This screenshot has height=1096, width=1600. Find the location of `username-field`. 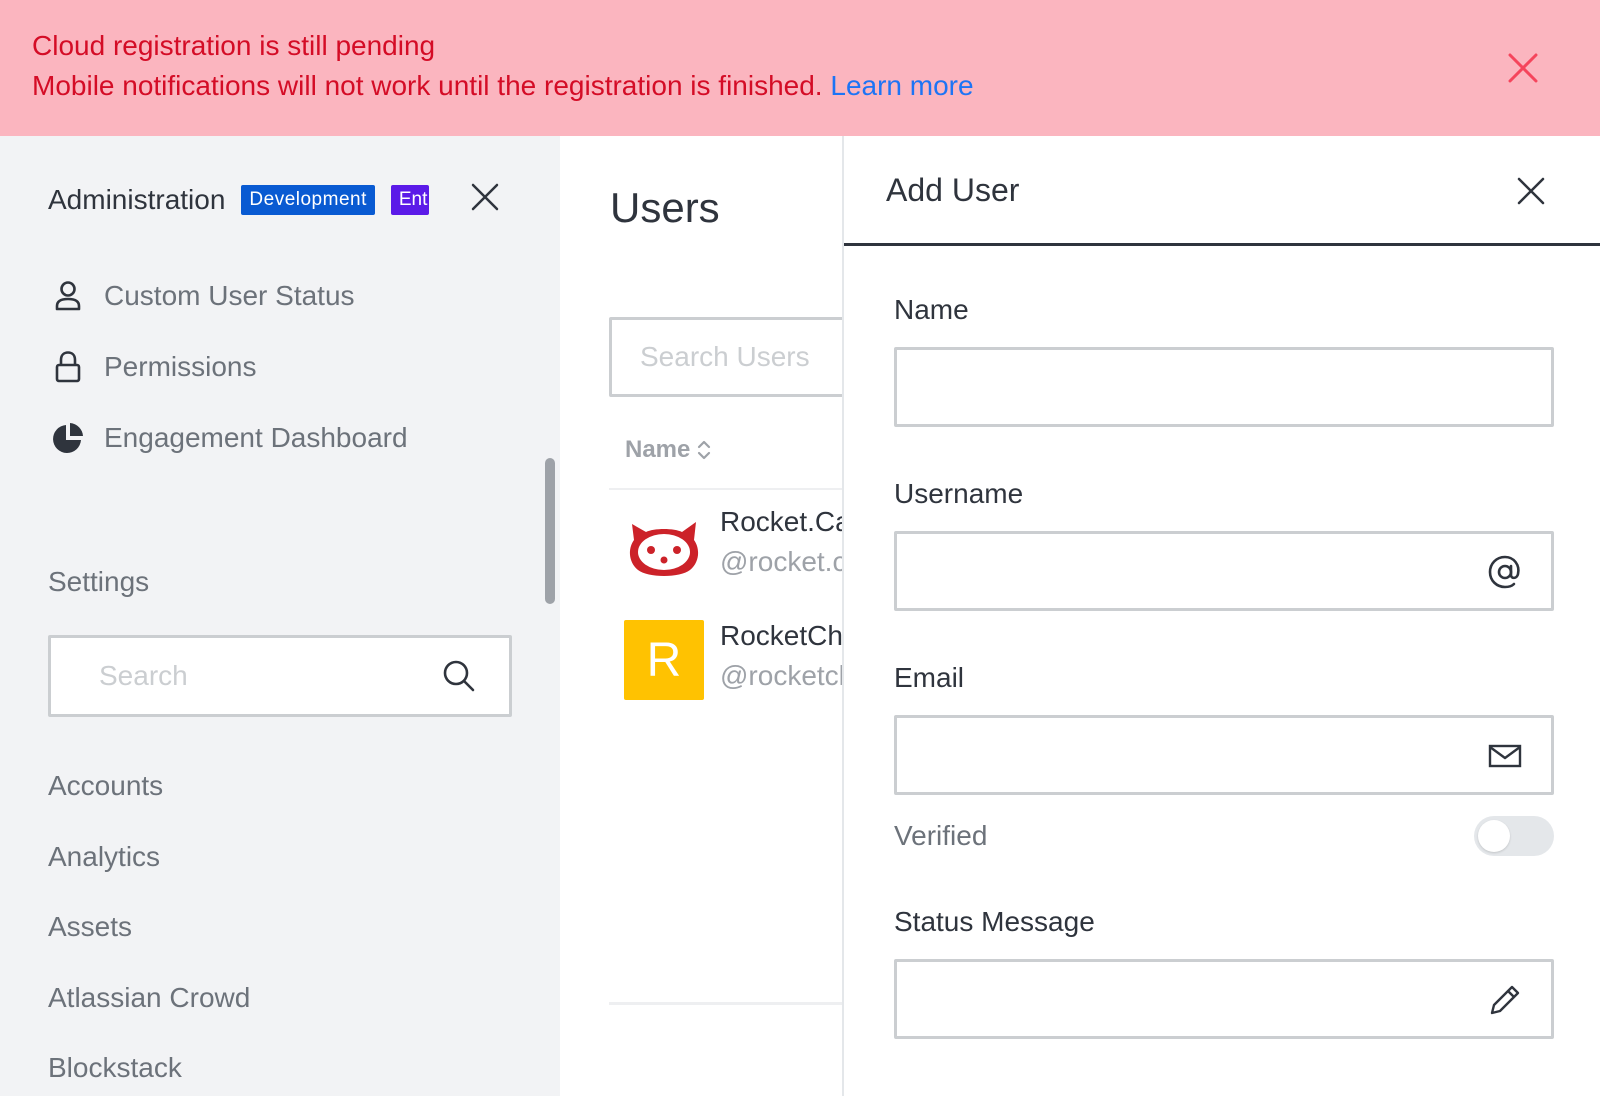

username-field is located at coordinates (1224, 571).